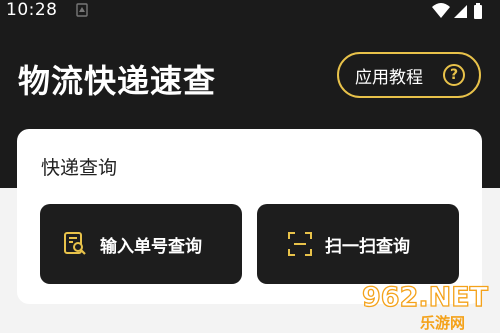 This screenshot has width=500, height=333. What do you see at coordinates (300, 244) in the screenshot?
I see `scan-icon` at bounding box center [300, 244].